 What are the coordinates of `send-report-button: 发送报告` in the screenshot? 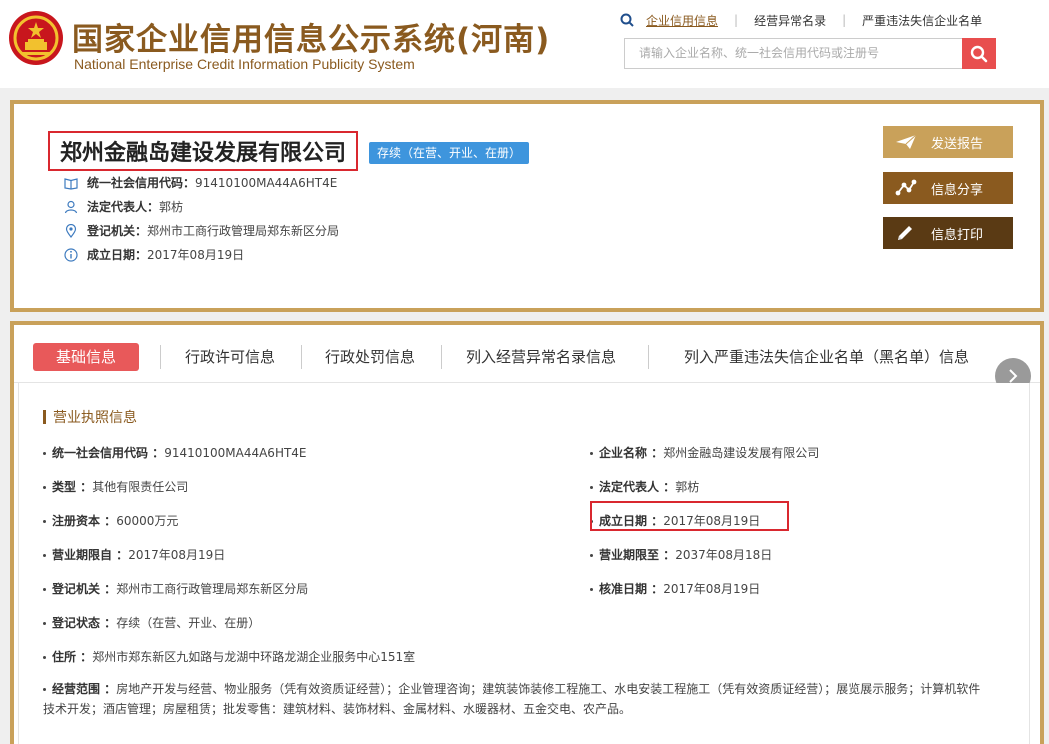 It's located at (948, 142).